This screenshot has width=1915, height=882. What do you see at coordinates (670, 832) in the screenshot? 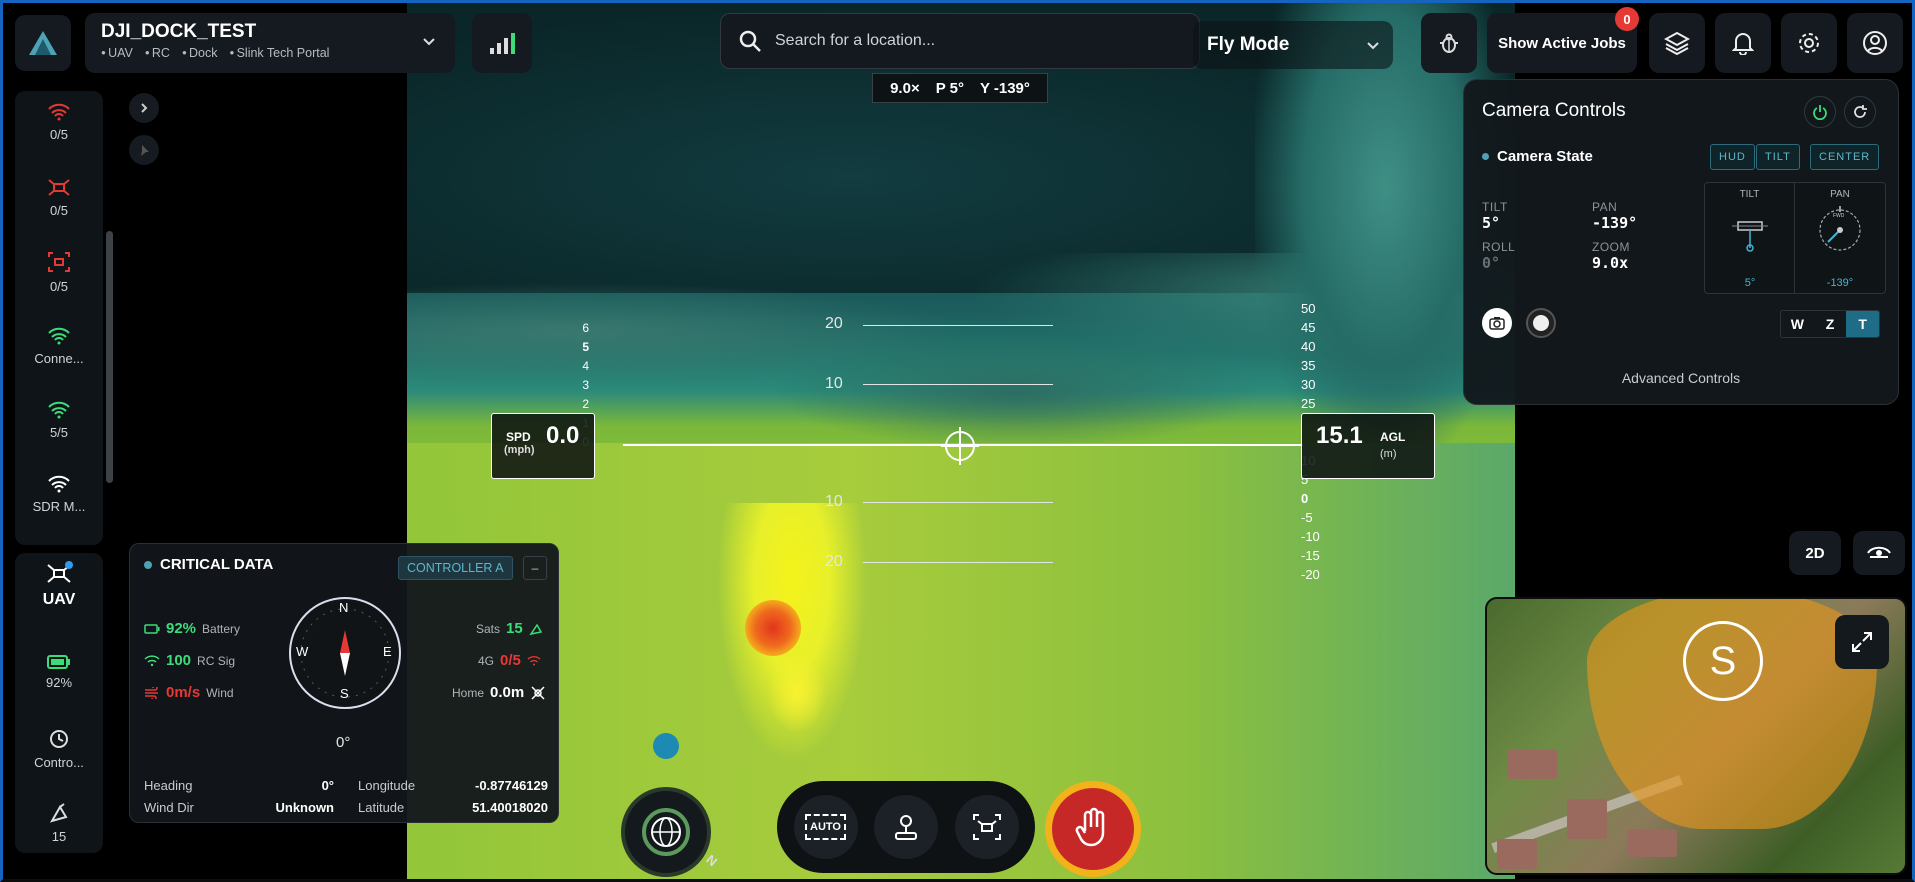
I see `globe-view-button: N` at bounding box center [670, 832].